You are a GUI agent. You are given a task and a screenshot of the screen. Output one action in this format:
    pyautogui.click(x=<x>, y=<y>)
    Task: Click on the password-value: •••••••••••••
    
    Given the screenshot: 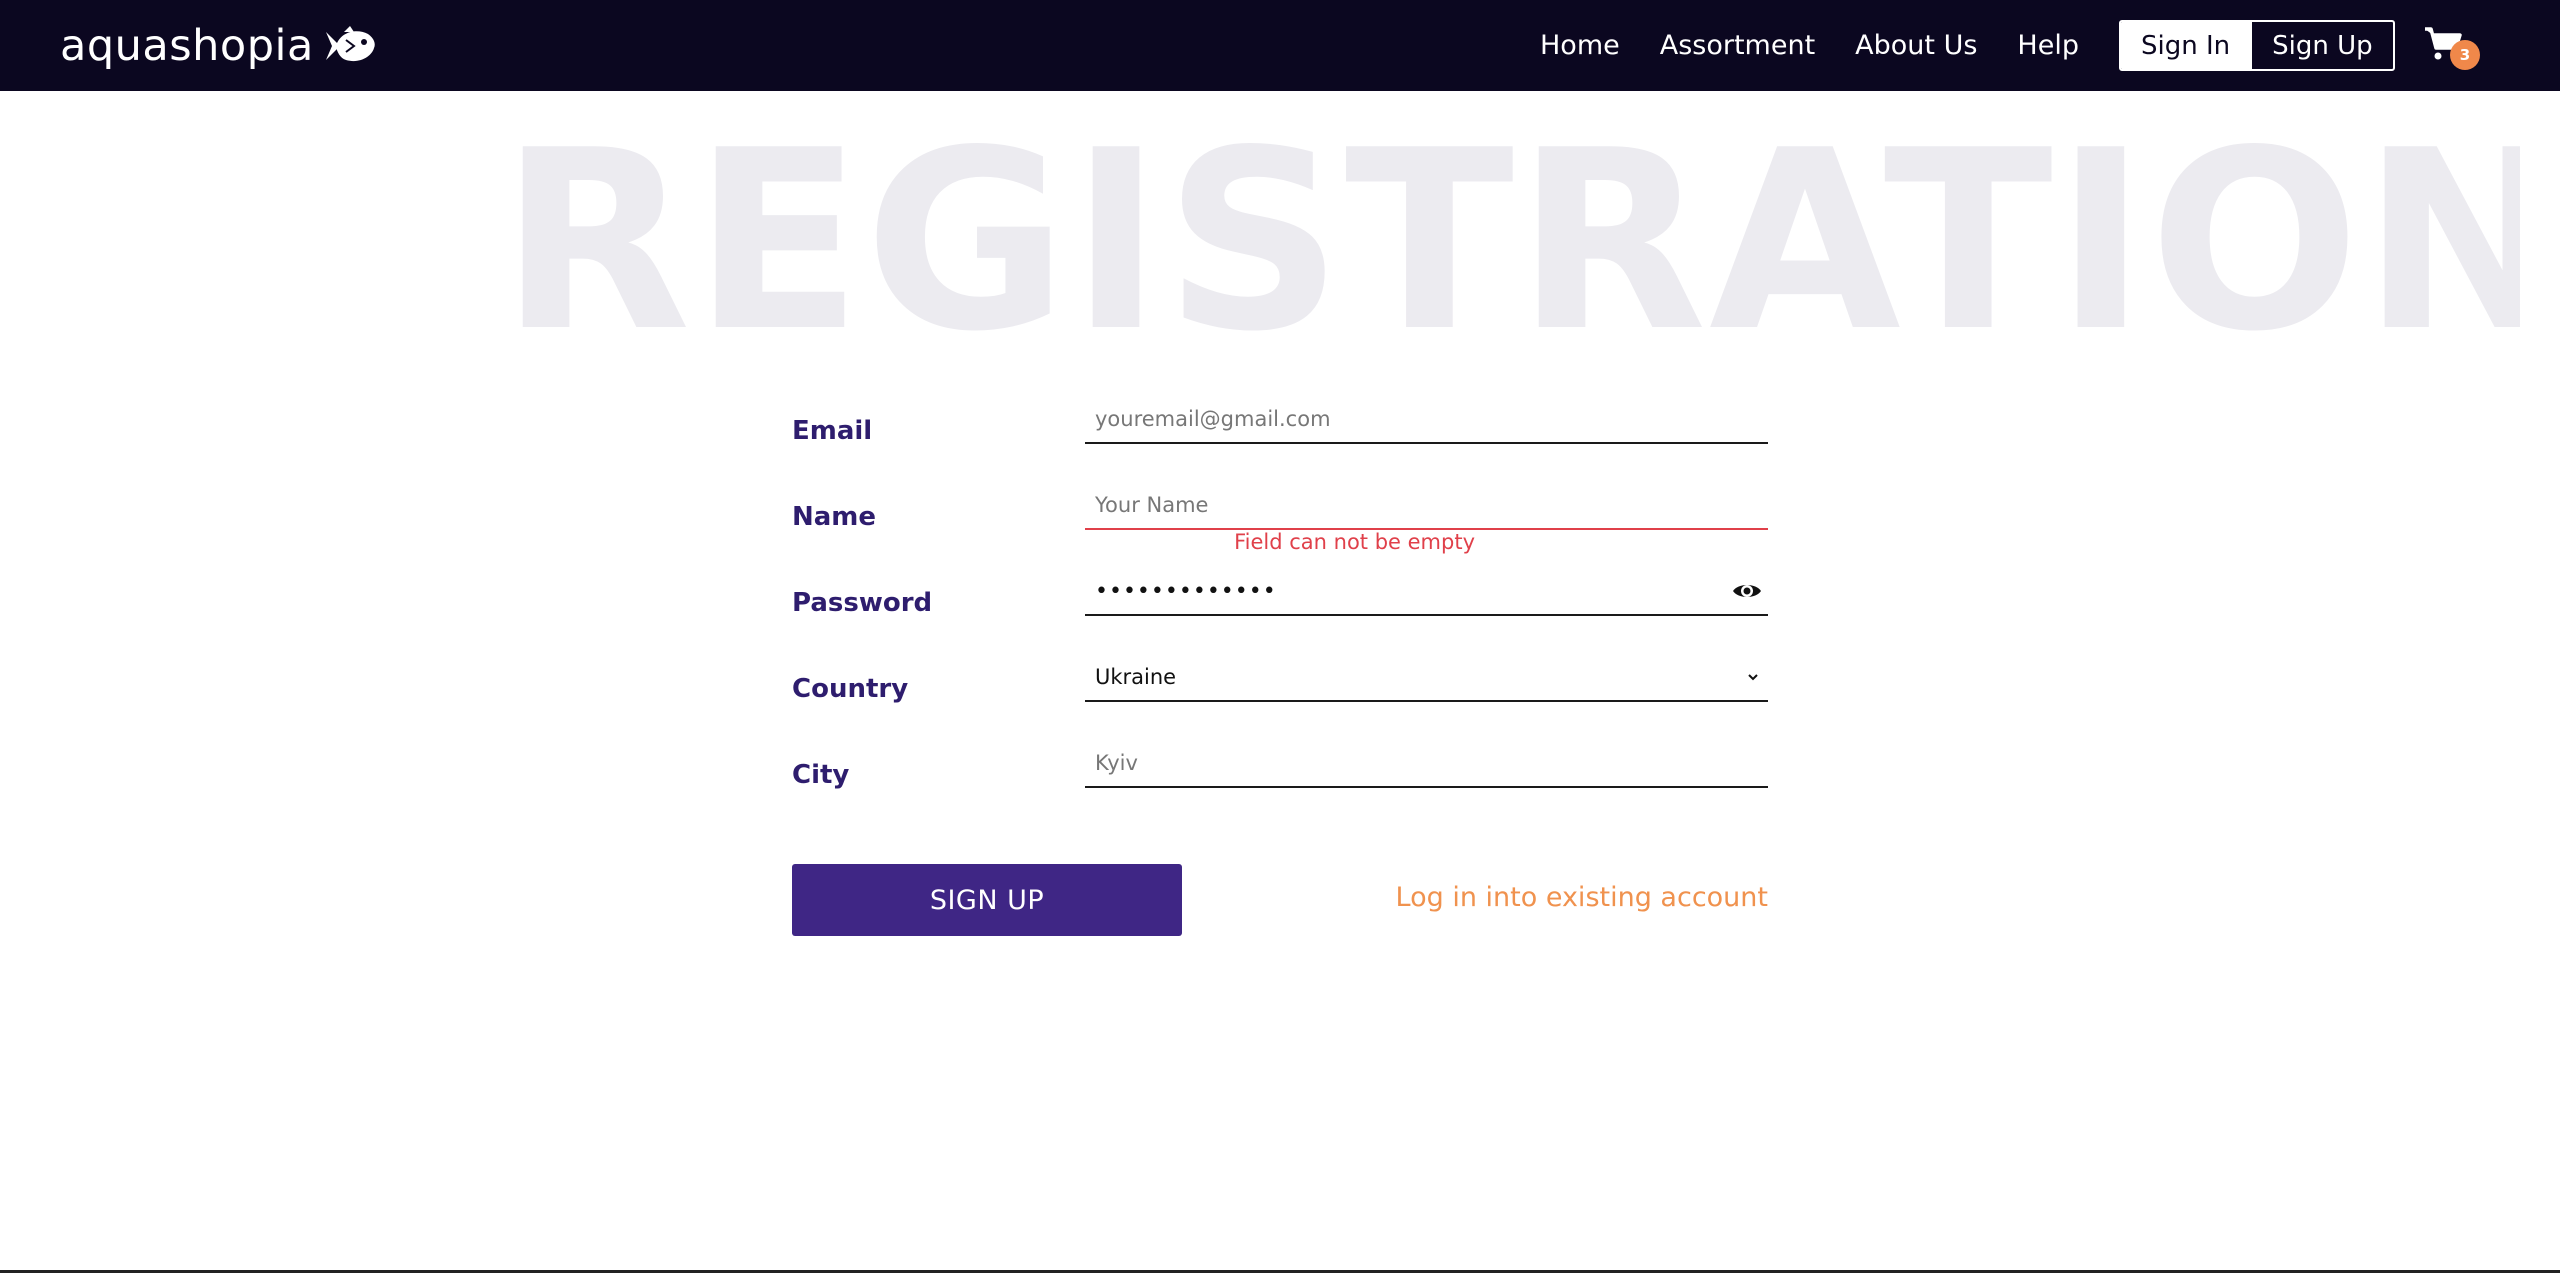 What is the action you would take?
    pyautogui.click(x=1186, y=591)
    